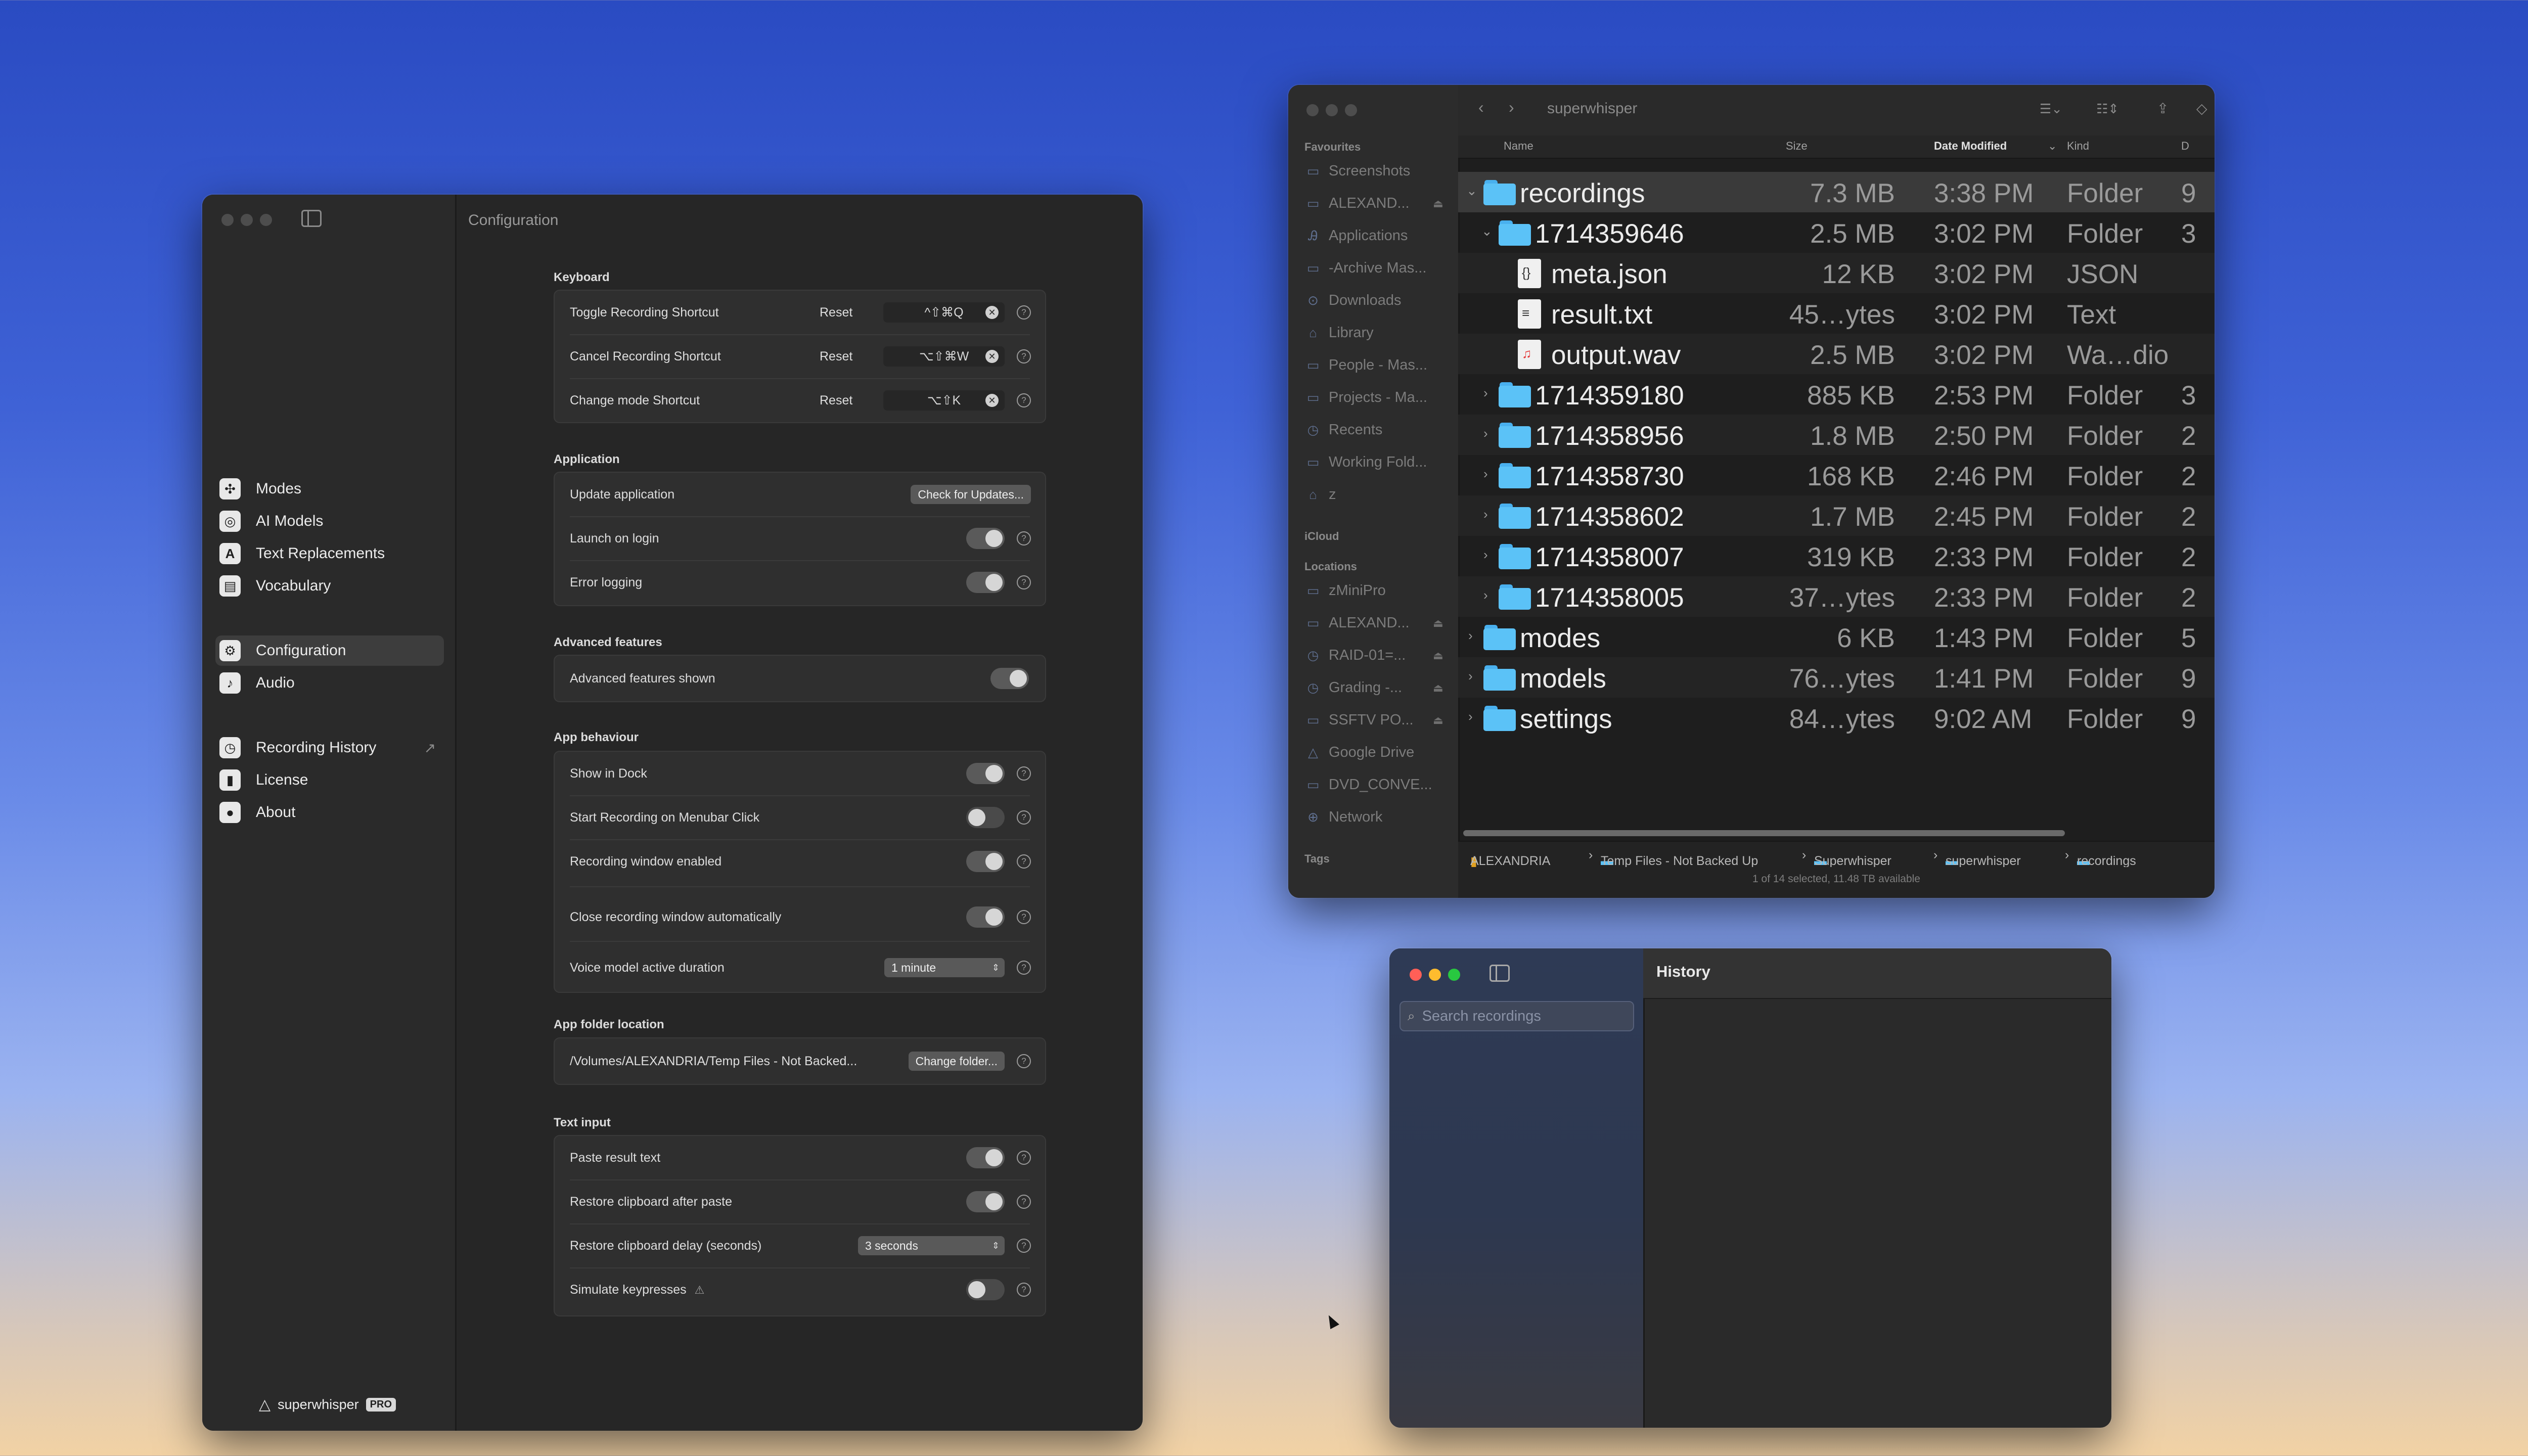  I want to click on shortcut-recorder: ⌥⇧⌘W ✕, so click(944, 356).